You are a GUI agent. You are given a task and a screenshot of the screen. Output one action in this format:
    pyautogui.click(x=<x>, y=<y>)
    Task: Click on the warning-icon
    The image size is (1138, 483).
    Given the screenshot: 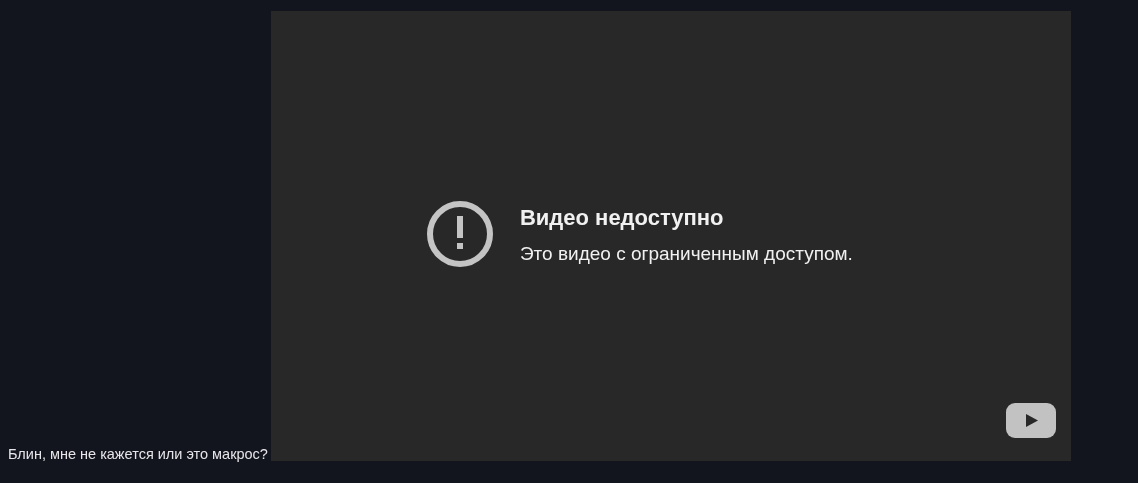 What is the action you would take?
    pyautogui.click(x=459, y=234)
    